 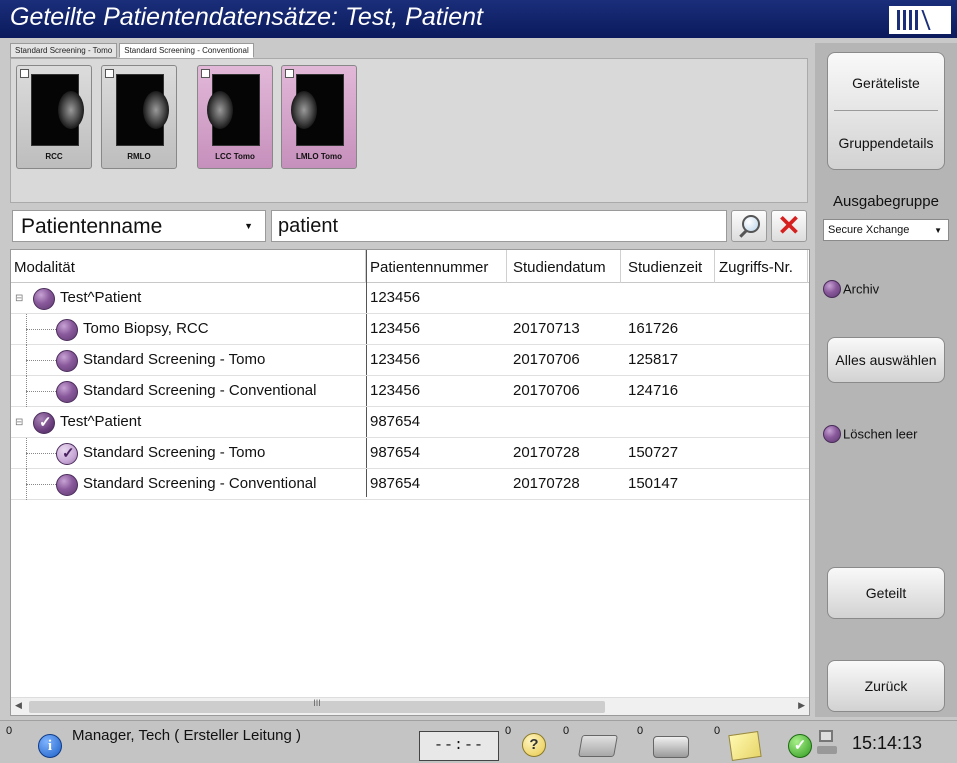 I want to click on thumbnail-rcc: RCC, so click(x=54, y=117).